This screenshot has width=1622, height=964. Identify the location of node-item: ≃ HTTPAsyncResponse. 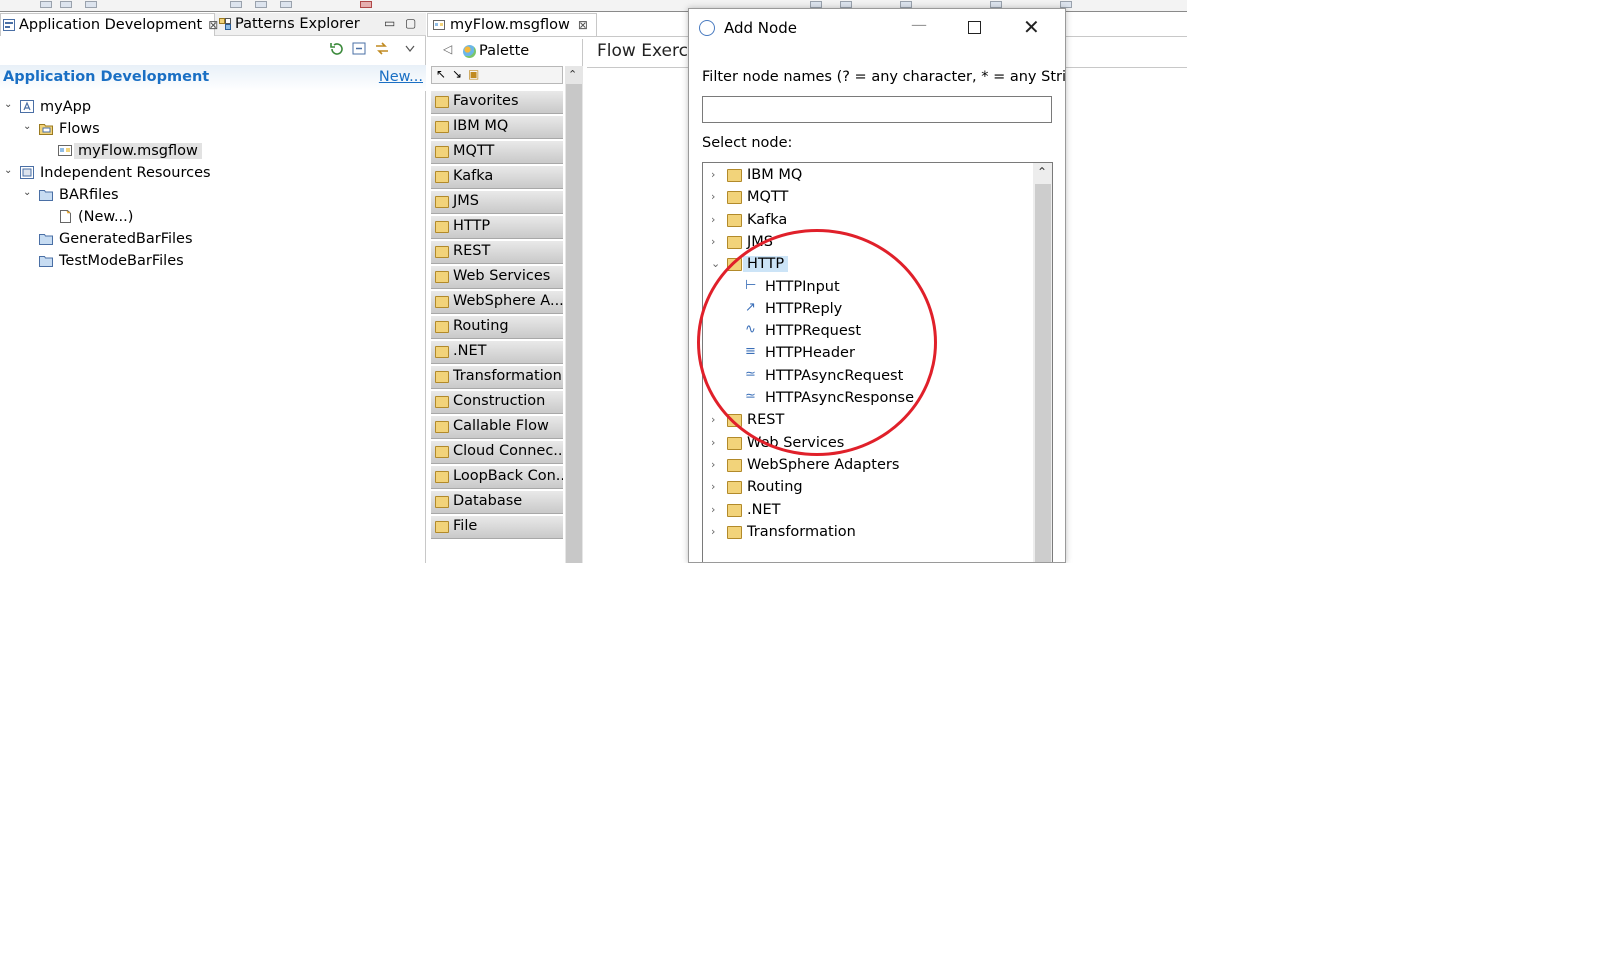
(868, 399).